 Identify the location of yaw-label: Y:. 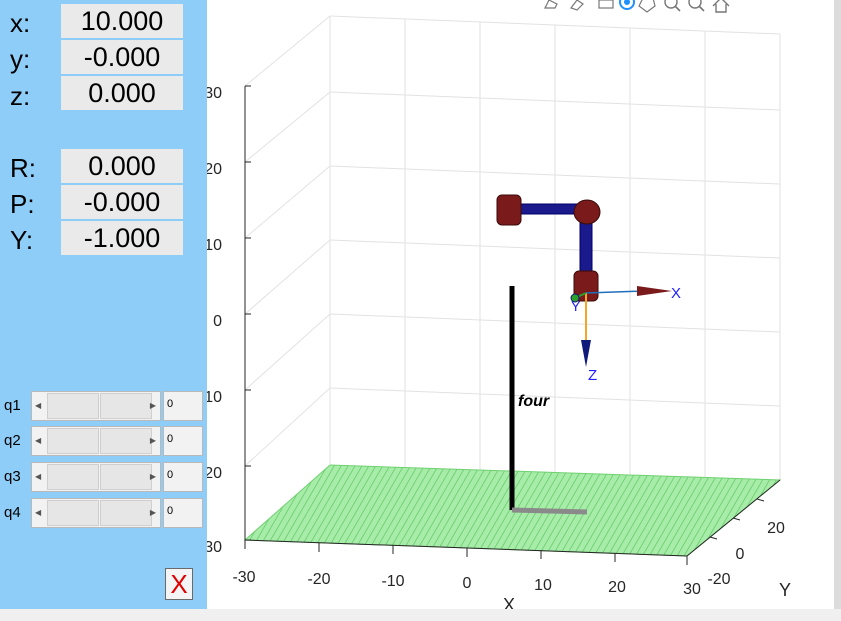
(22, 240).